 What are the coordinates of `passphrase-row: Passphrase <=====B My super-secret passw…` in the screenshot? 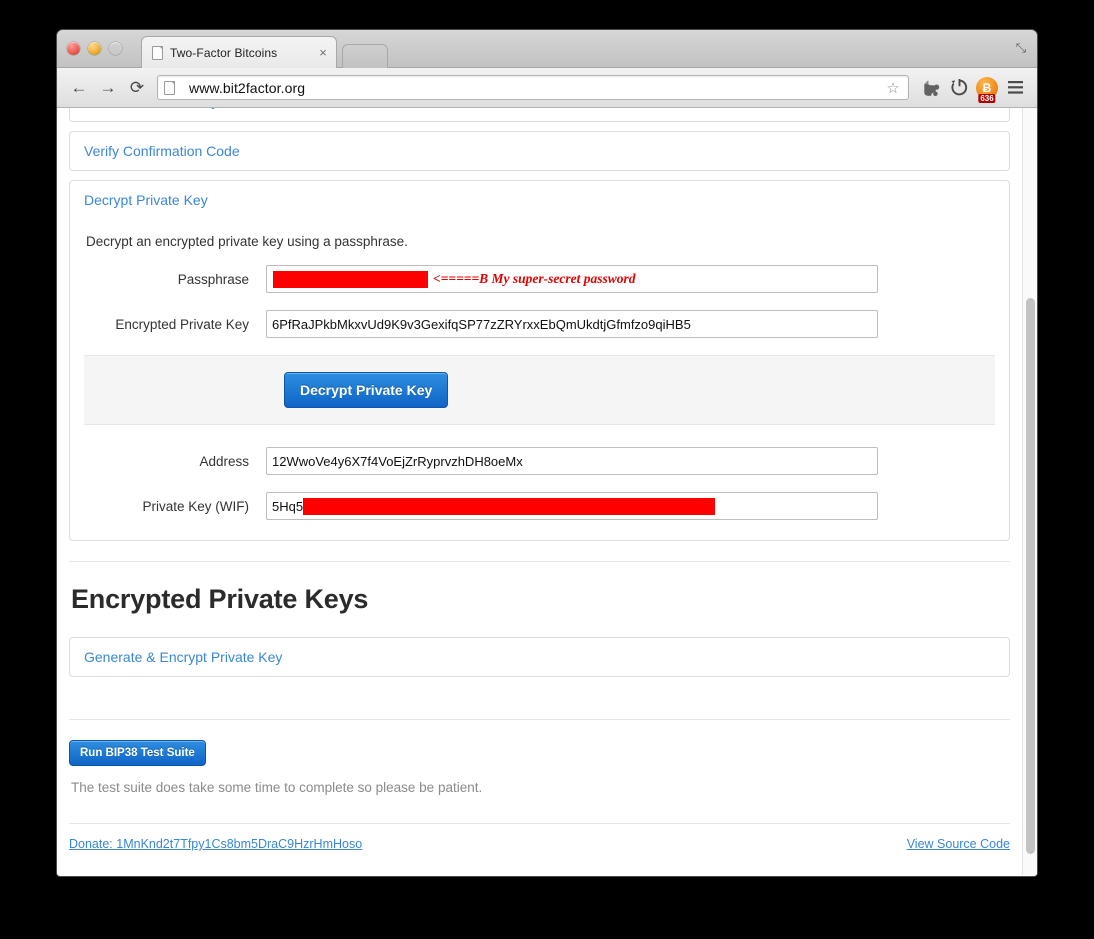 It's located at (539, 279).